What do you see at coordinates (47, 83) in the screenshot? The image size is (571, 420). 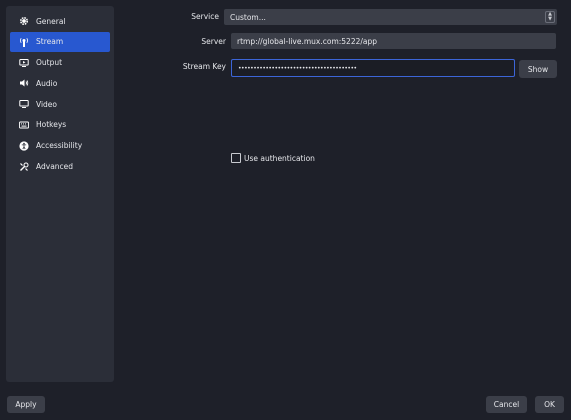 I see `sidebar-item-label: Audio` at bounding box center [47, 83].